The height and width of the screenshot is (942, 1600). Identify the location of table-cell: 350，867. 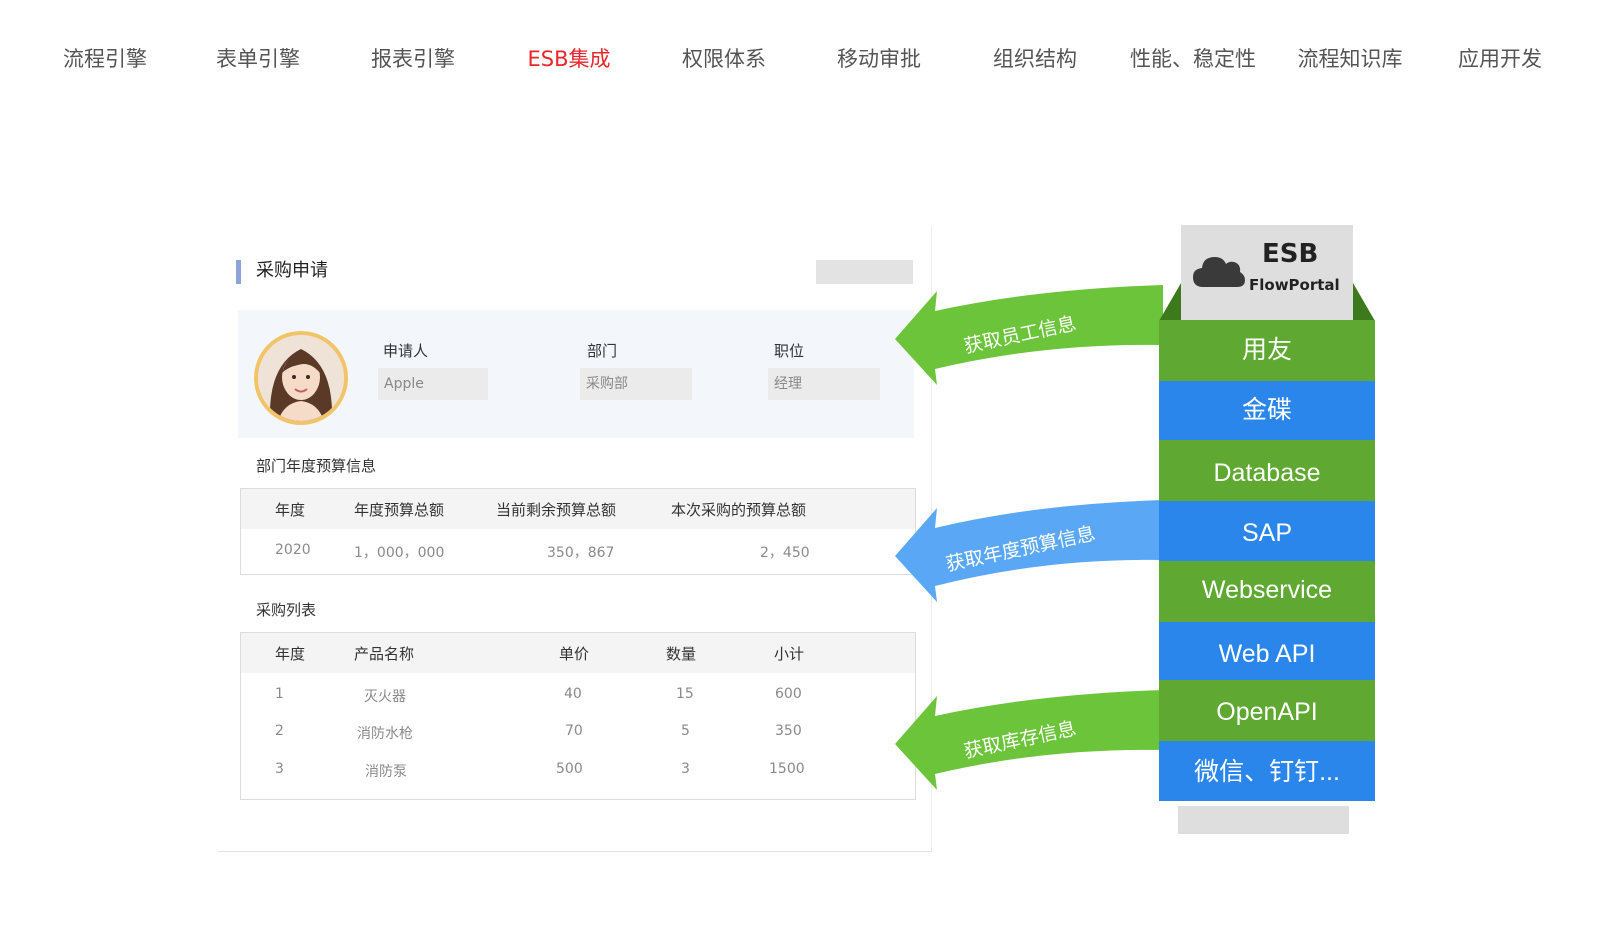
(581, 553).